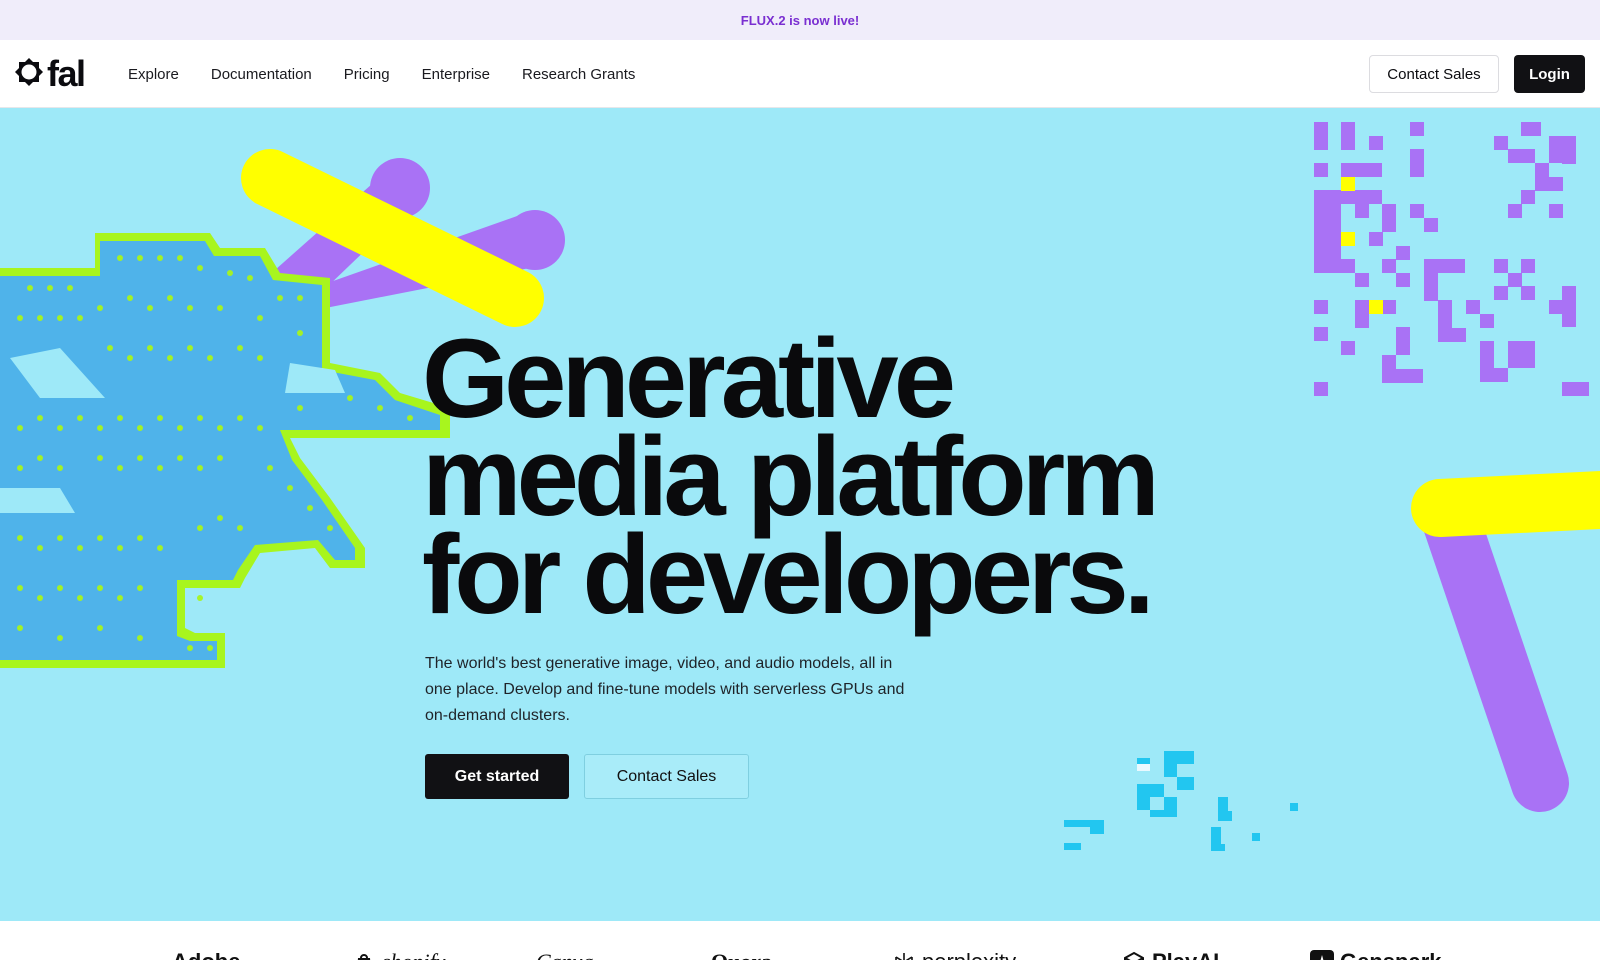 This screenshot has width=1600, height=960. Describe the element at coordinates (1134, 955) in the screenshot. I see `playai-cube-icon` at that location.